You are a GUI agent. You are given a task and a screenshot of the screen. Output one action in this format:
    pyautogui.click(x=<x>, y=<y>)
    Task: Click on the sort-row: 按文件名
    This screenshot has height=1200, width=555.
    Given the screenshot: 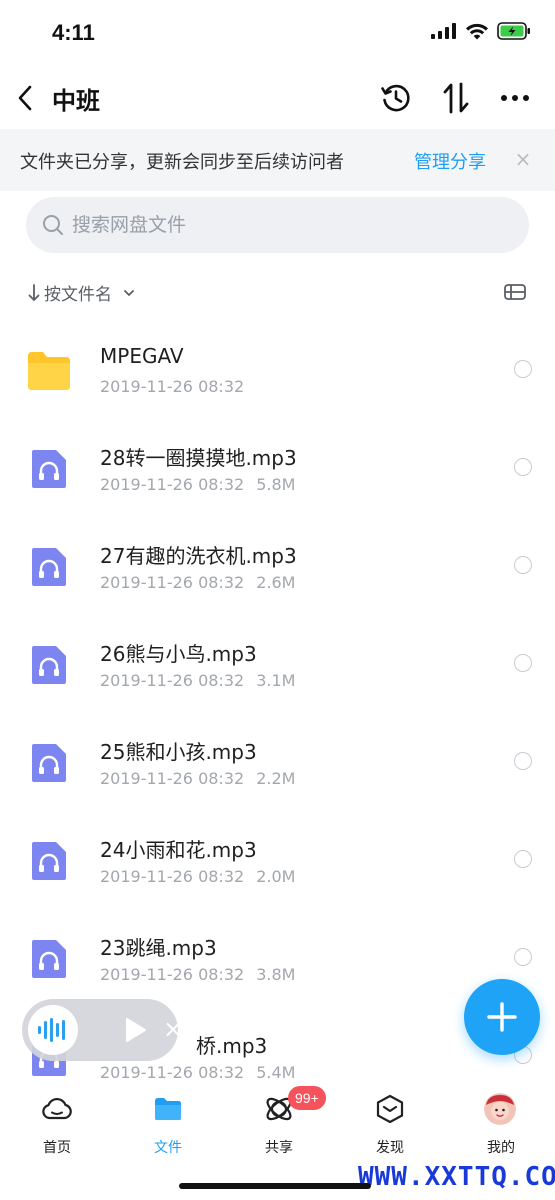 What is the action you would take?
    pyautogui.click(x=277, y=292)
    